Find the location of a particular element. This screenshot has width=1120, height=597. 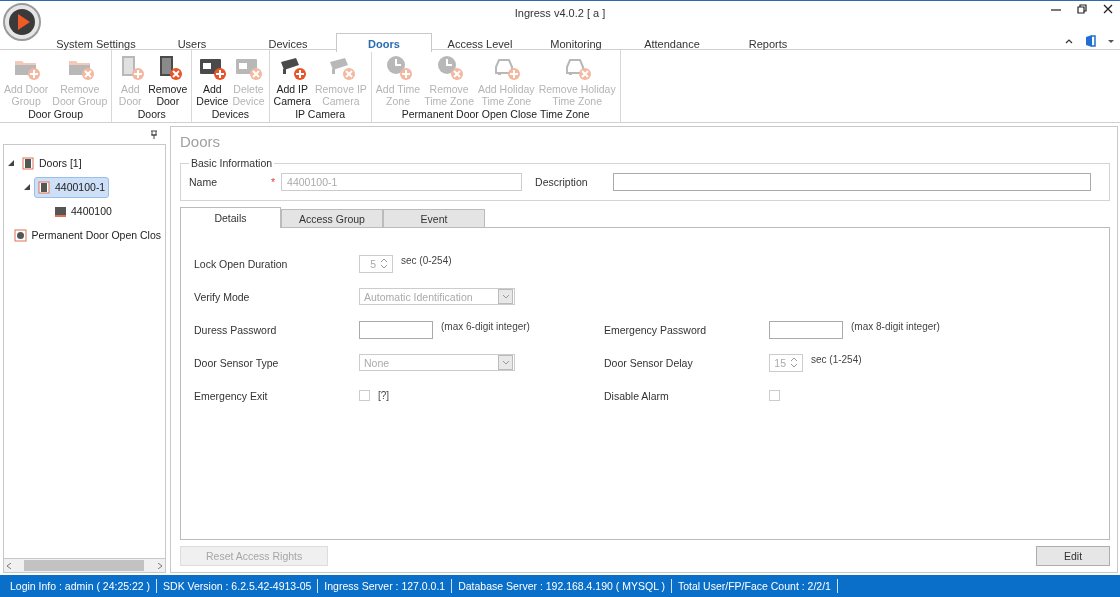

description-field is located at coordinates (852, 182).